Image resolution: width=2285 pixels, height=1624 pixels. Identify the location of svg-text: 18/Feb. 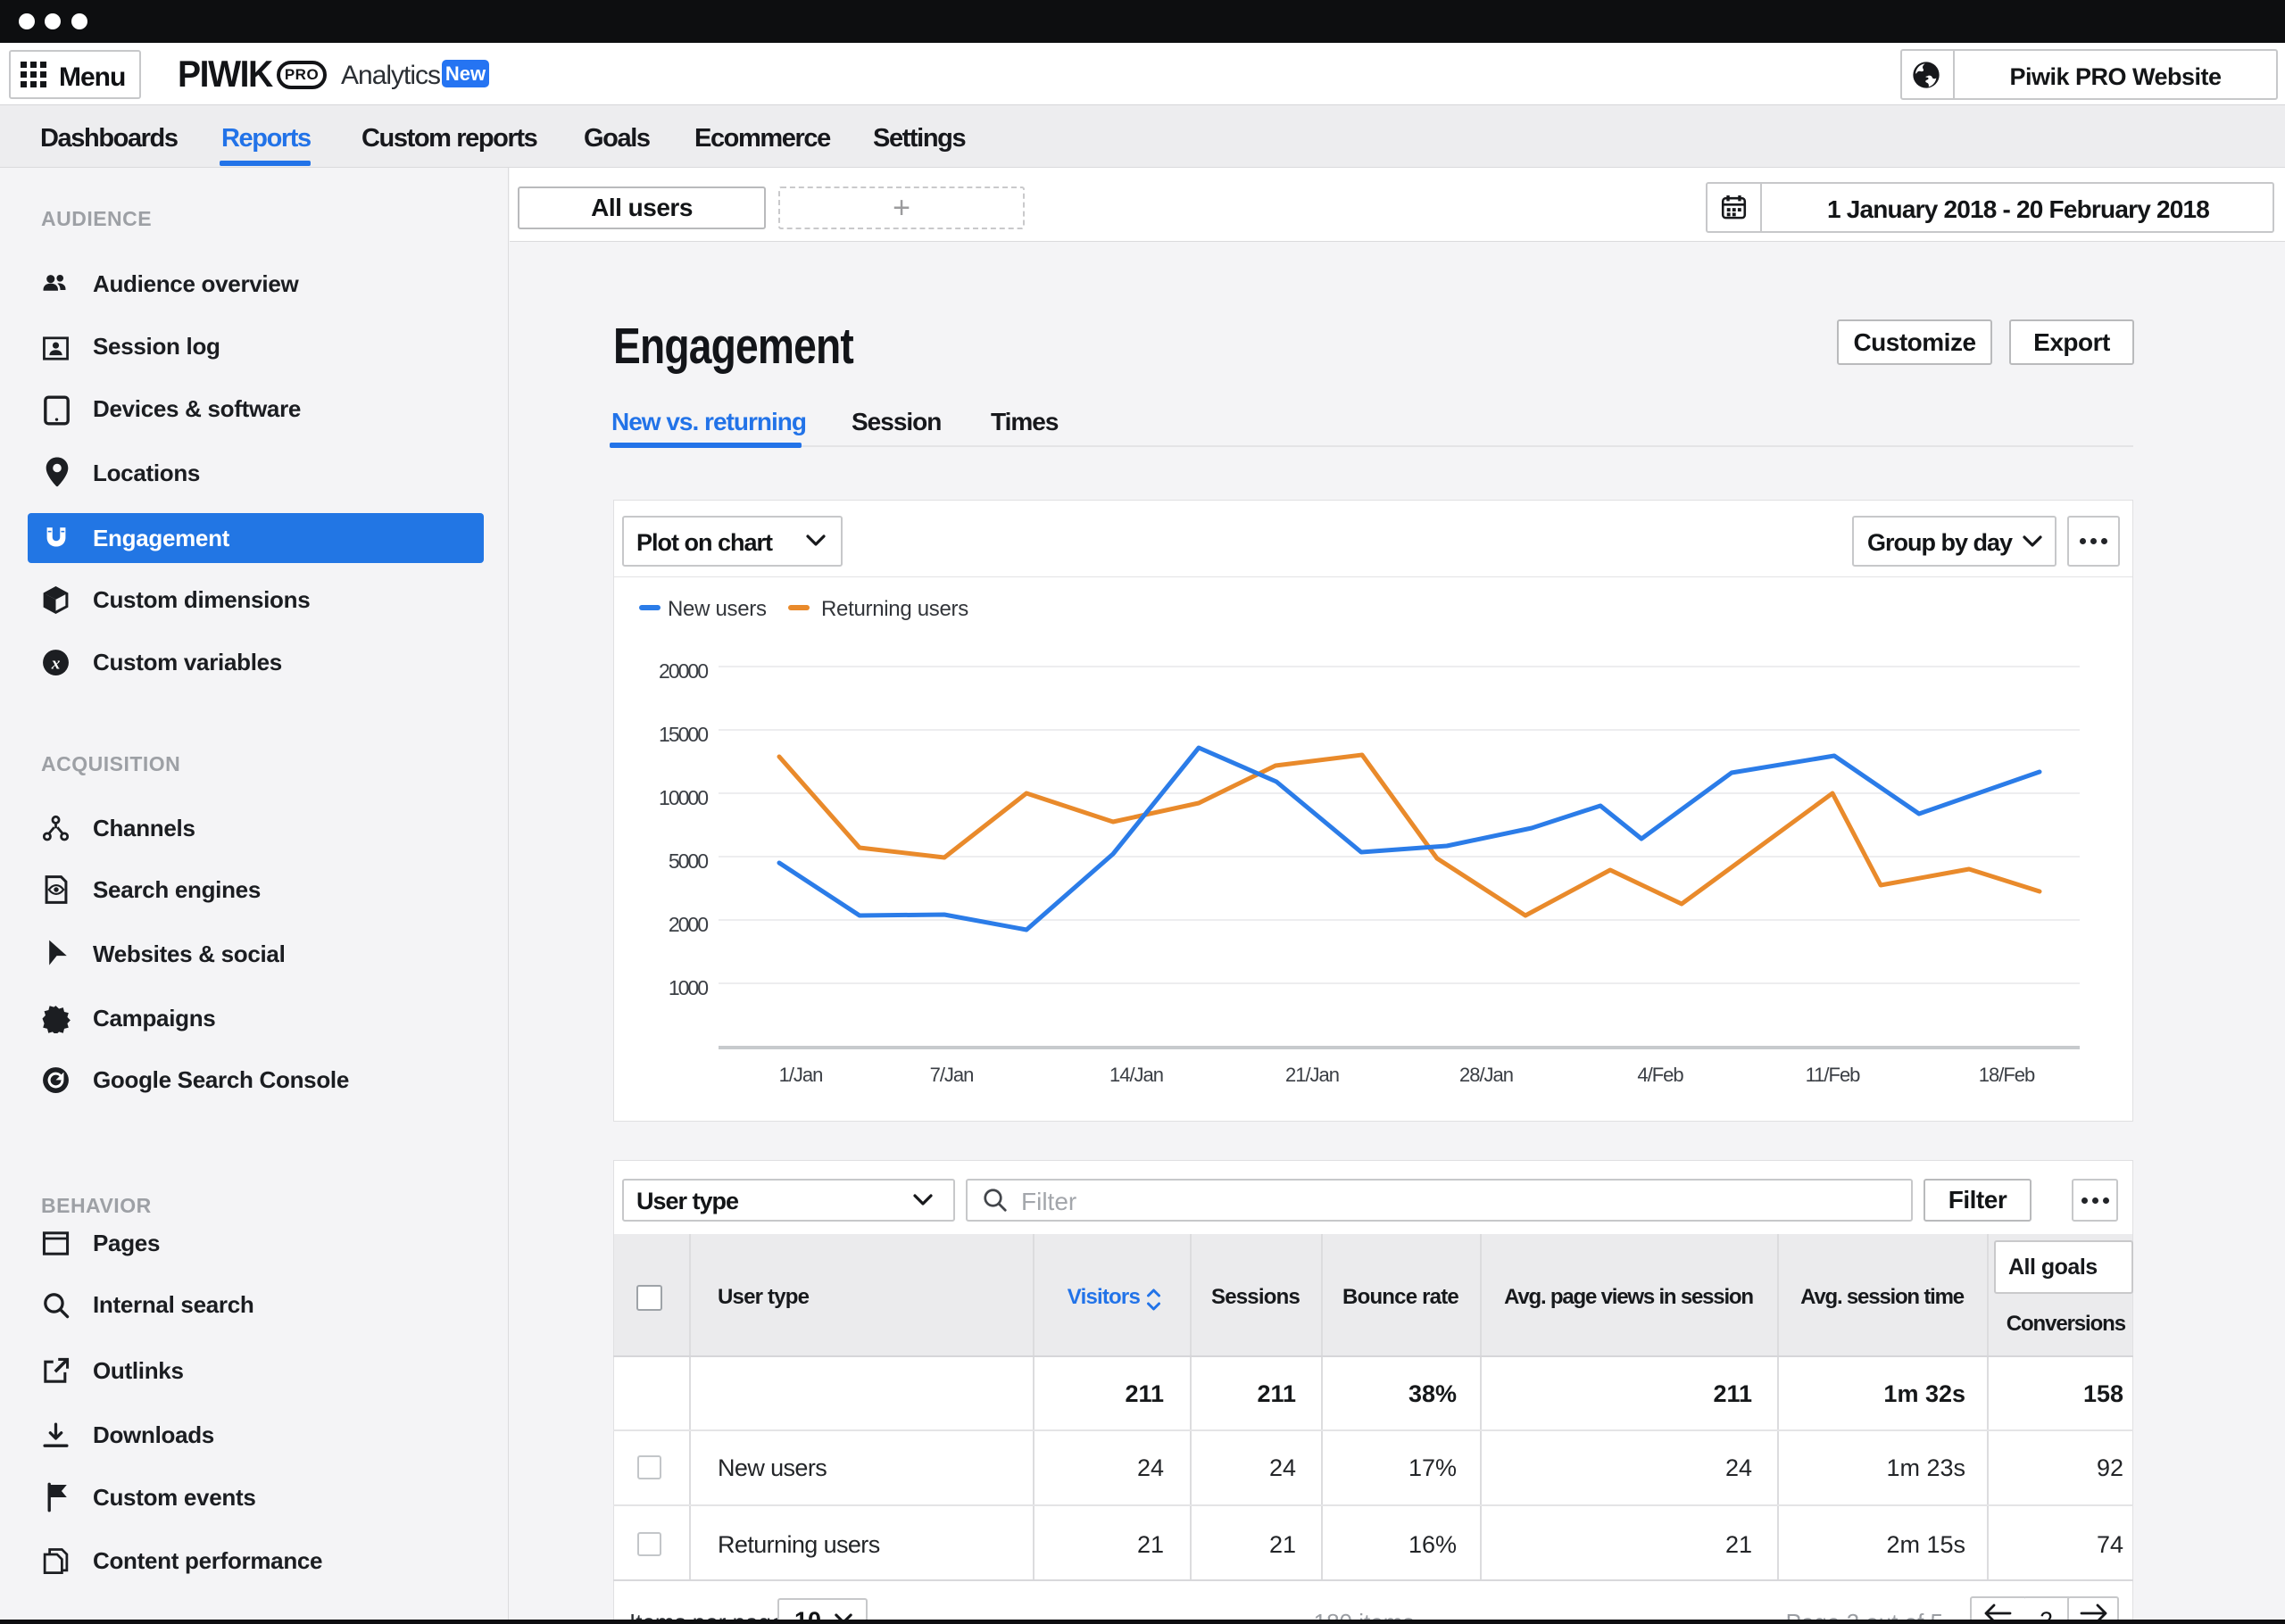
(2007, 1075).